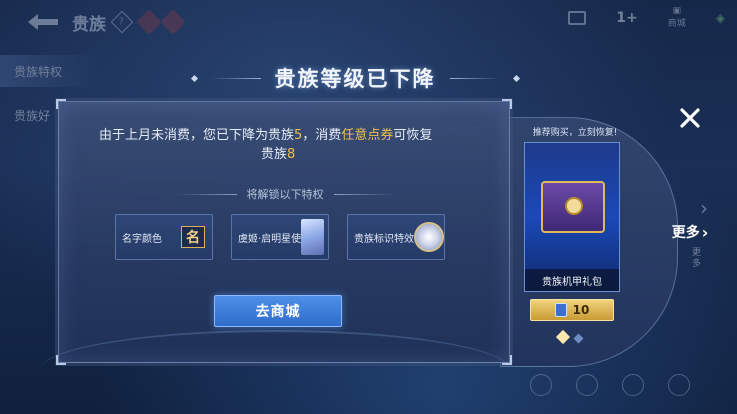 The width and height of the screenshot is (737, 414). What do you see at coordinates (610, 385) in the screenshot?
I see `bottom-nav-icons` at bounding box center [610, 385].